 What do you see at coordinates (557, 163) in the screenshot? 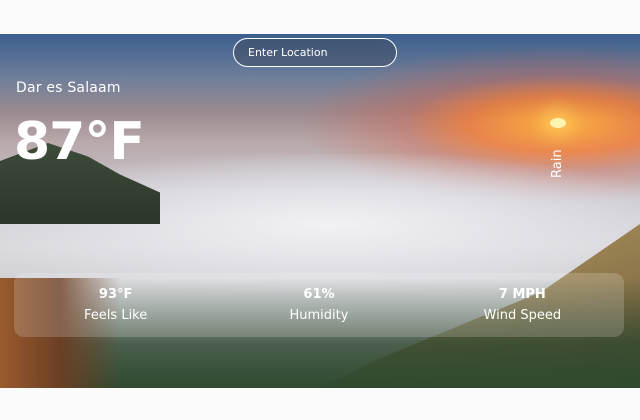
I see `weather-condition: Rain` at bounding box center [557, 163].